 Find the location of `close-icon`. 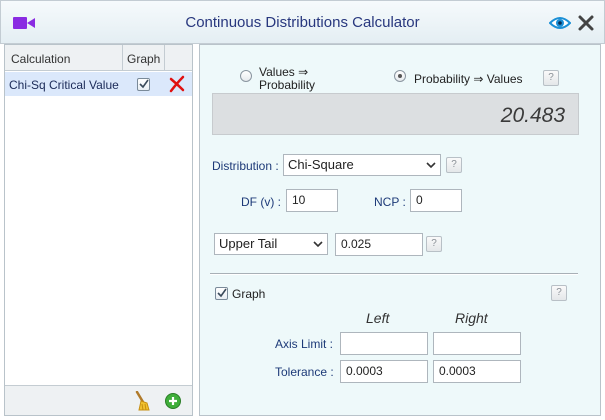

close-icon is located at coordinates (586, 23).